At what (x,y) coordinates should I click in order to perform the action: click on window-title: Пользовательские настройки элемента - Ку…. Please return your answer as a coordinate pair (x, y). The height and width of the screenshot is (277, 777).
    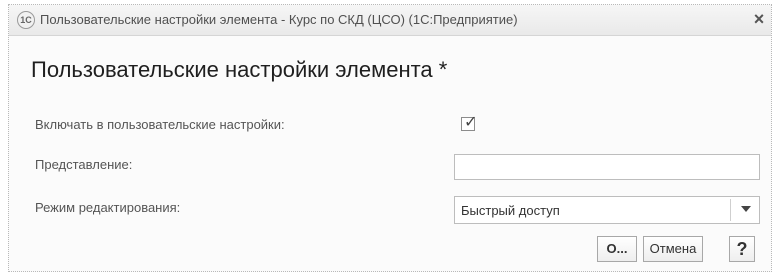
    Looking at the image, I should click on (279, 19).